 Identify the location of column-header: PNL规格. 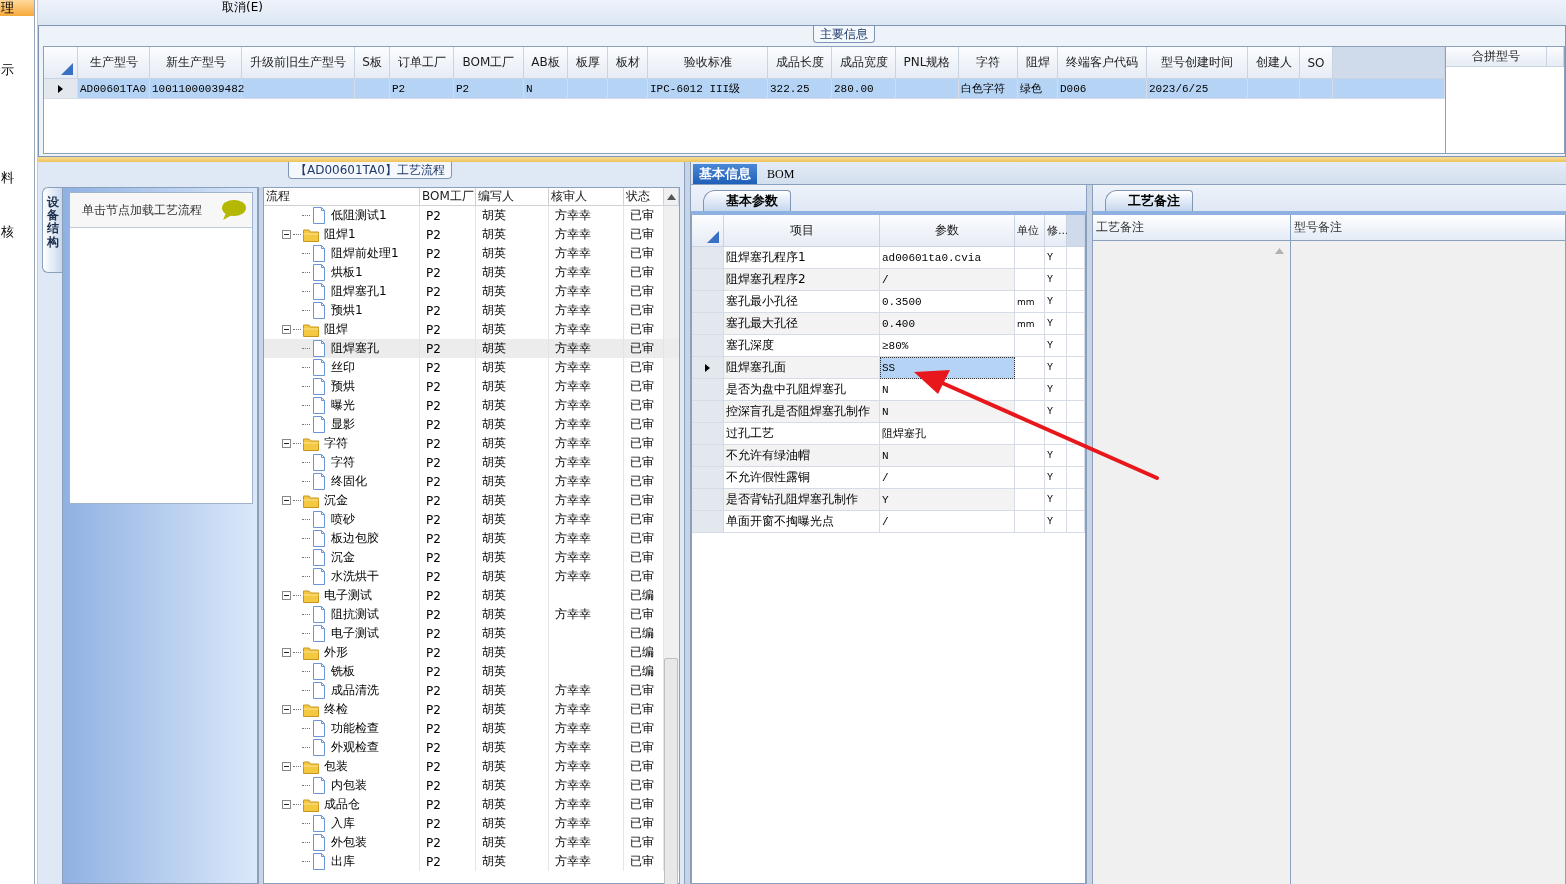
(927, 63).